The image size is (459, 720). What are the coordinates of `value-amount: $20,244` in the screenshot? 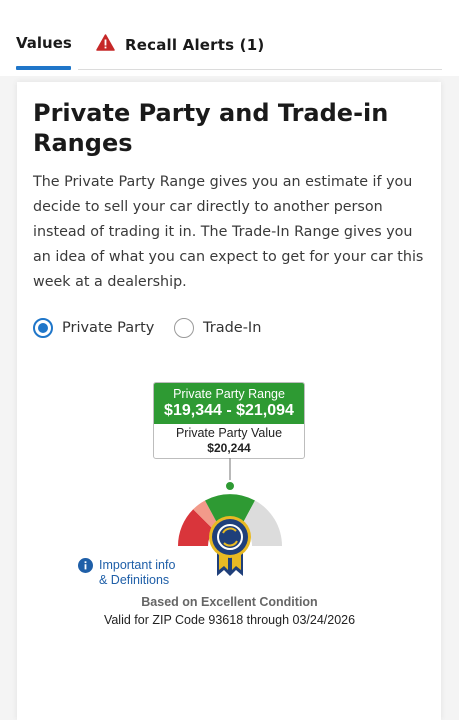 It's located at (229, 448).